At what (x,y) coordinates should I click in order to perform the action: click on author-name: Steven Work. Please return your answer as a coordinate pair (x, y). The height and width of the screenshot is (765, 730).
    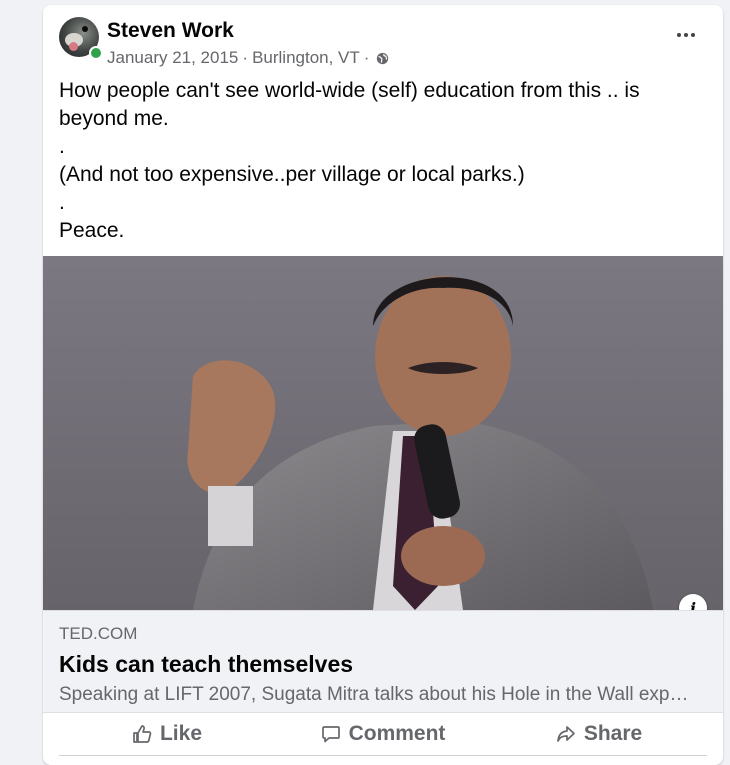
    Looking at the image, I should click on (170, 31).